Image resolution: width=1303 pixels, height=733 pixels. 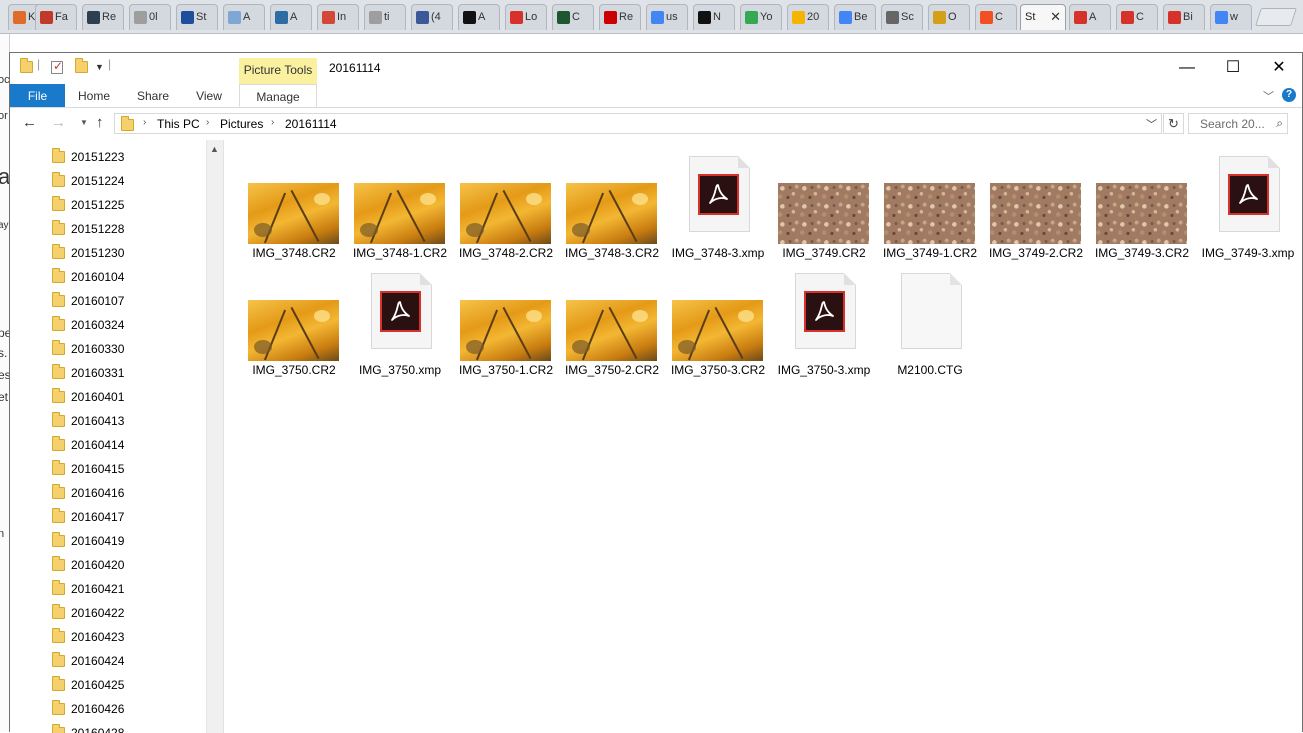 What do you see at coordinates (667, 17) in the screenshot?
I see `browser-tab: us` at bounding box center [667, 17].